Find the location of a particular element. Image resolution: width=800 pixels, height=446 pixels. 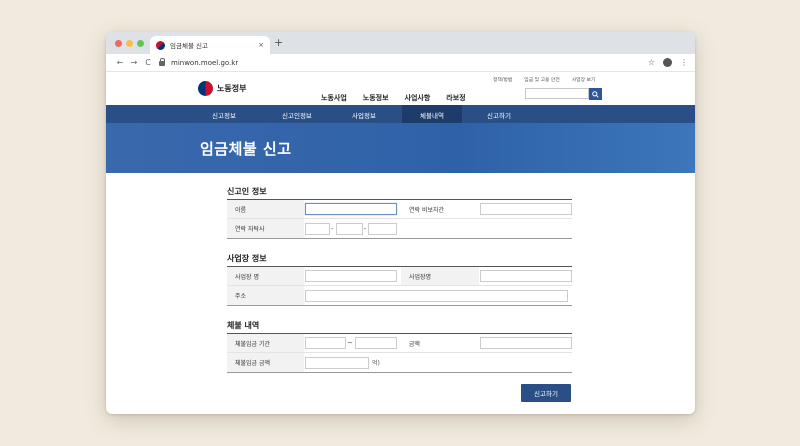

phone-part-1-input is located at coordinates (317, 228).